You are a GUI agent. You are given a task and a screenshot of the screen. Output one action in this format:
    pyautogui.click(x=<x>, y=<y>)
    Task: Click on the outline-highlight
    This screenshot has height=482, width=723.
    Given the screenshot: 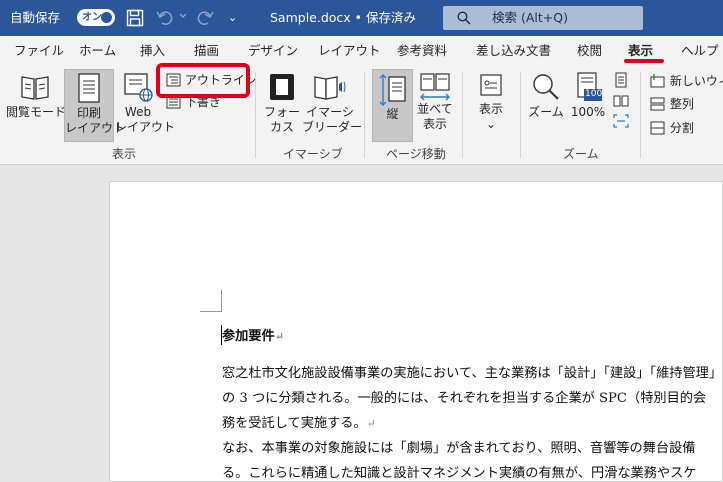 What is the action you would take?
    pyautogui.click(x=203, y=80)
    